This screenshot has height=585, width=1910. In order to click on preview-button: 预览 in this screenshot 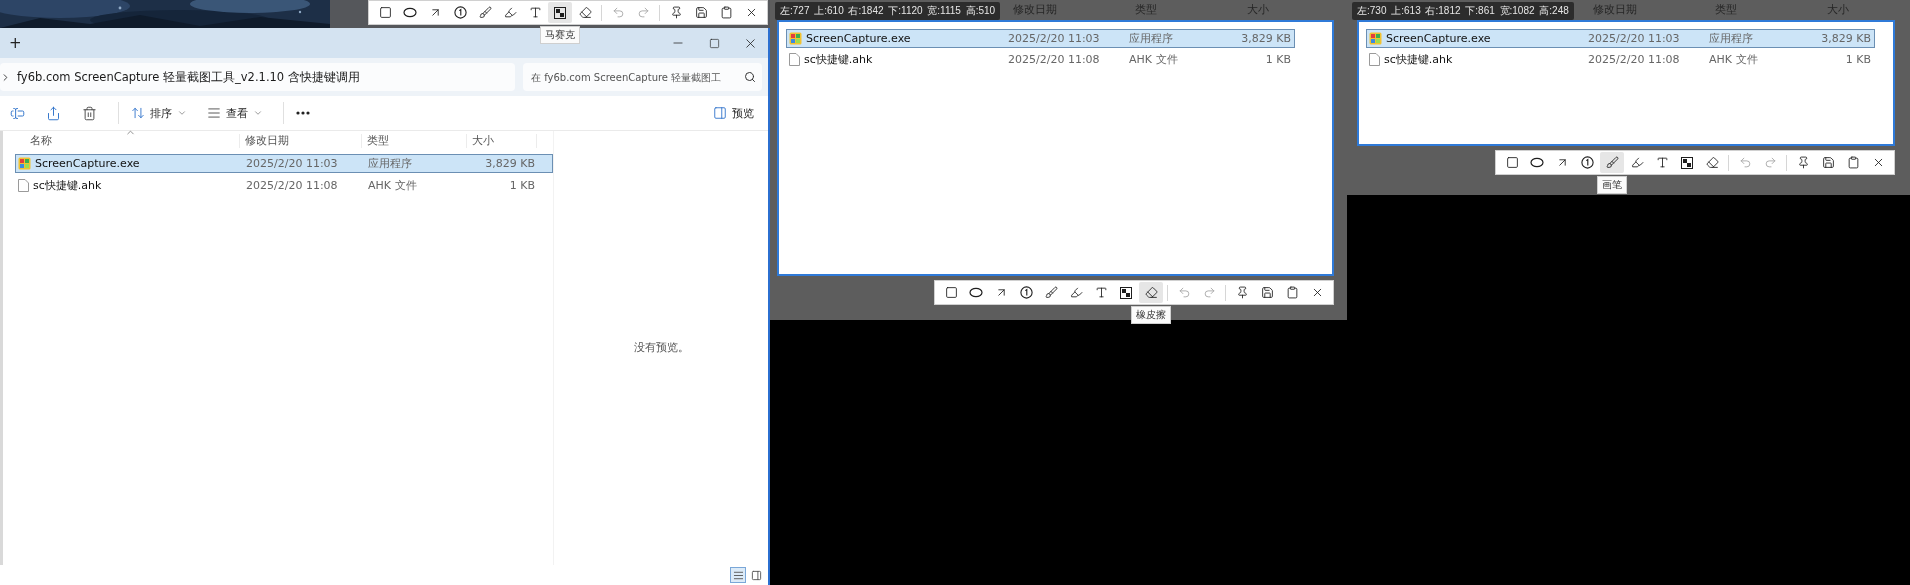, I will do `click(733, 113)`.